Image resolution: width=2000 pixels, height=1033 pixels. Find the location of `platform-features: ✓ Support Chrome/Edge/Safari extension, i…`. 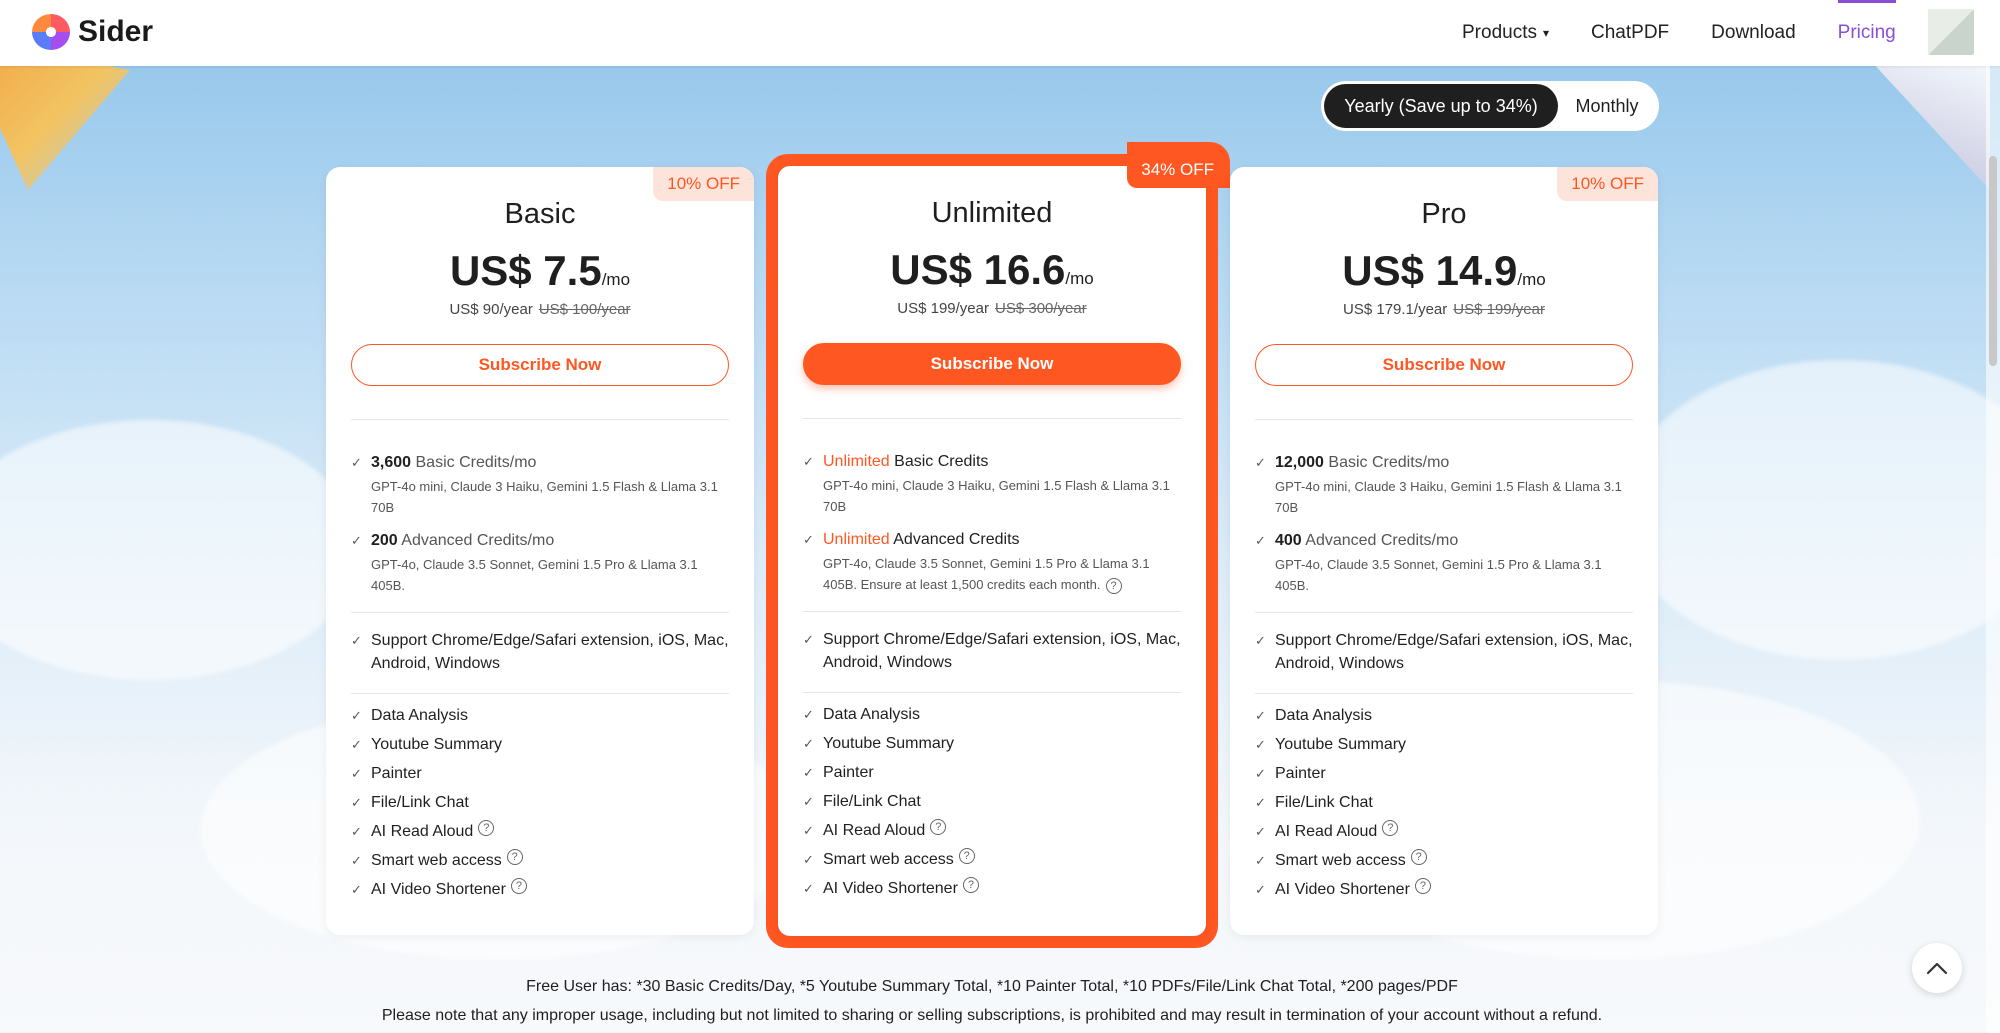

platform-features: ✓ Support Chrome/Edge/Safari extension, i… is located at coordinates (540, 652).